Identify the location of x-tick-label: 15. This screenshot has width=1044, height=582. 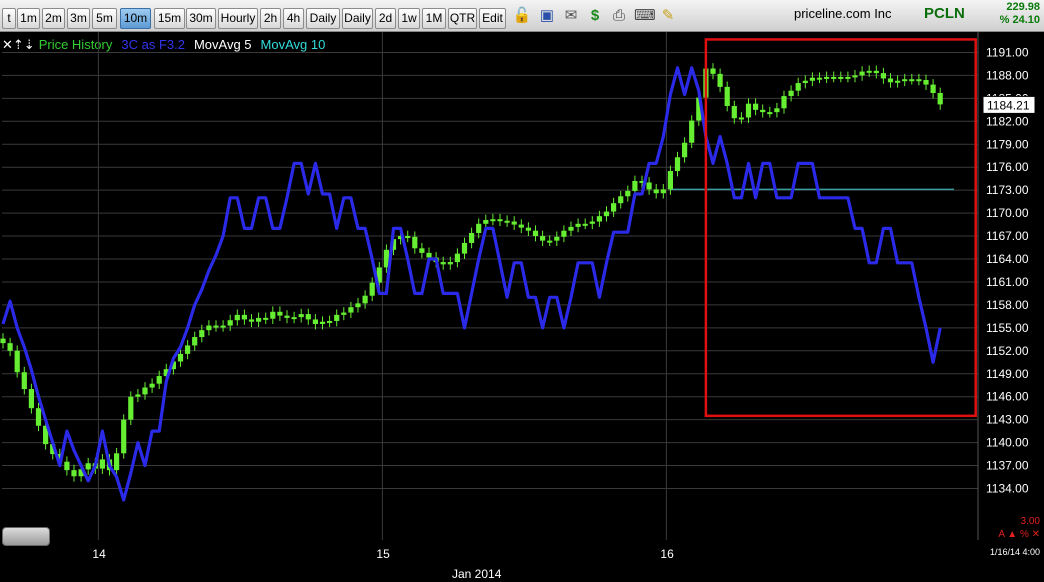
(383, 554).